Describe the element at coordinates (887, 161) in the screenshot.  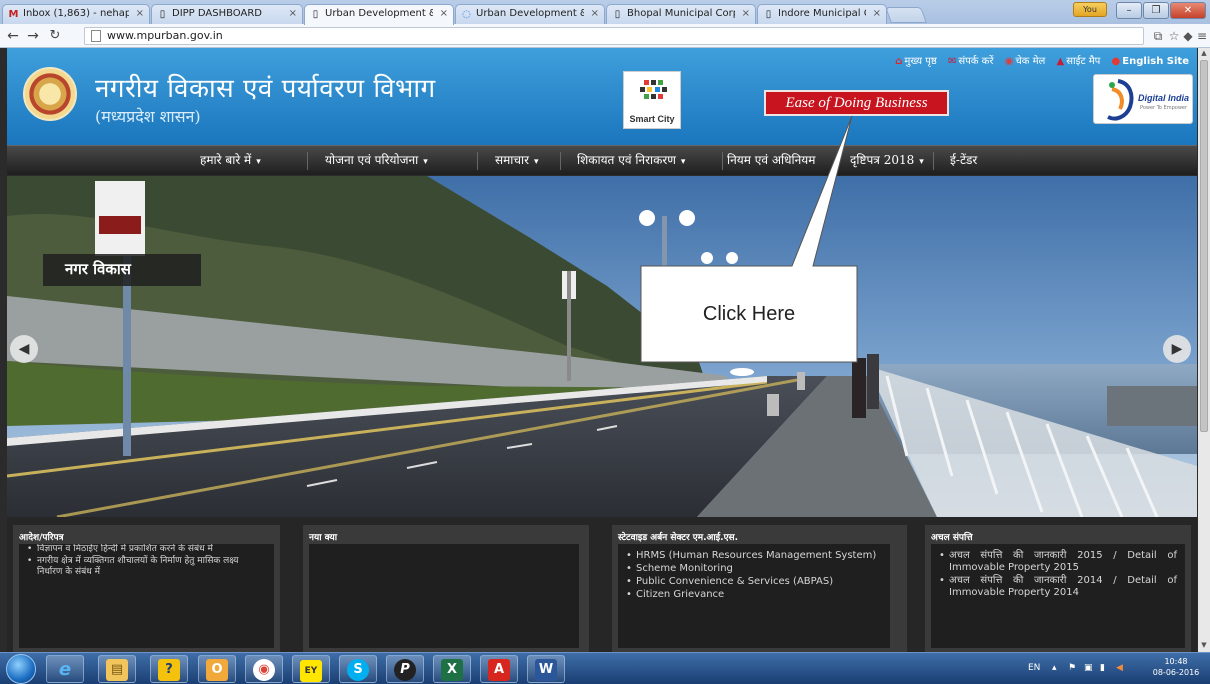
I see `nav-vision-2018: दृष्टिपत्र 2018 ▾` at that location.